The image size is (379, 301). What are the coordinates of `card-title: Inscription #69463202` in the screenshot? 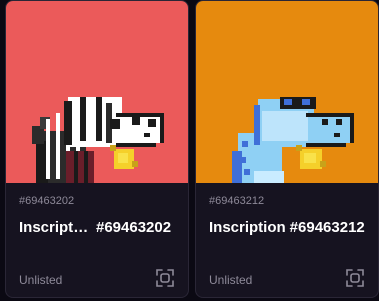 It's located at (100, 227).